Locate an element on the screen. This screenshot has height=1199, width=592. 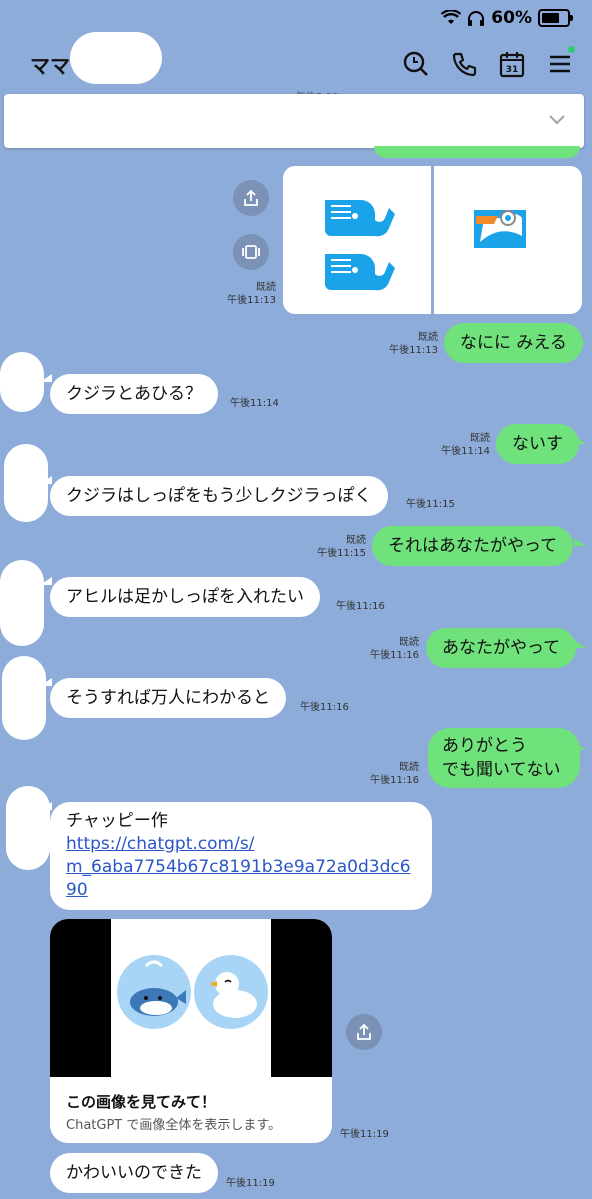
whale-illustration-icon is located at coordinates (154, 992).